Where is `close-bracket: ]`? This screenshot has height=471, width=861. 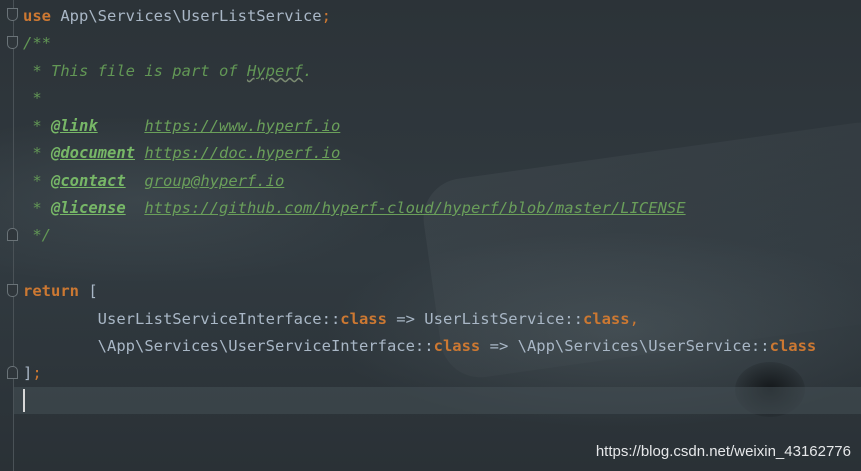 close-bracket: ] is located at coordinates (28, 373).